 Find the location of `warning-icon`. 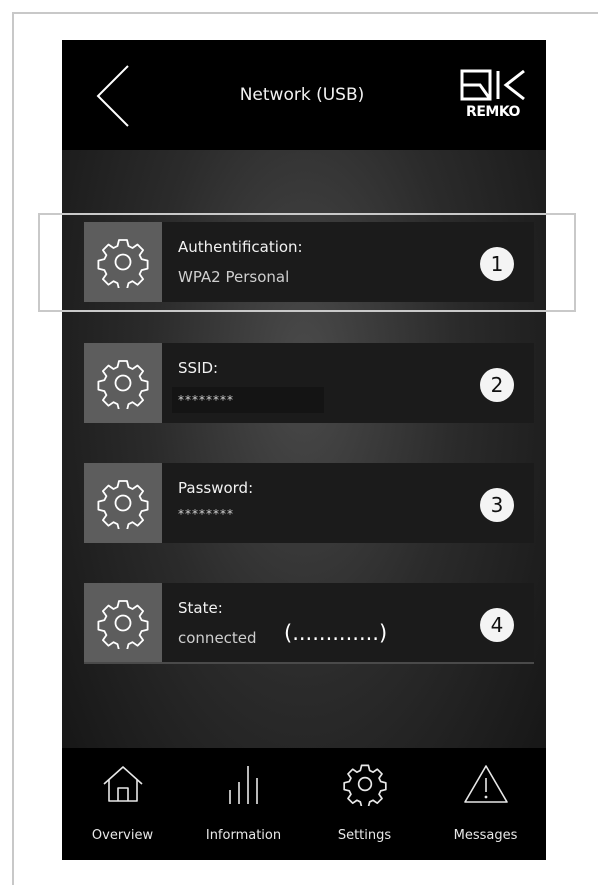

warning-icon is located at coordinates (485, 784).